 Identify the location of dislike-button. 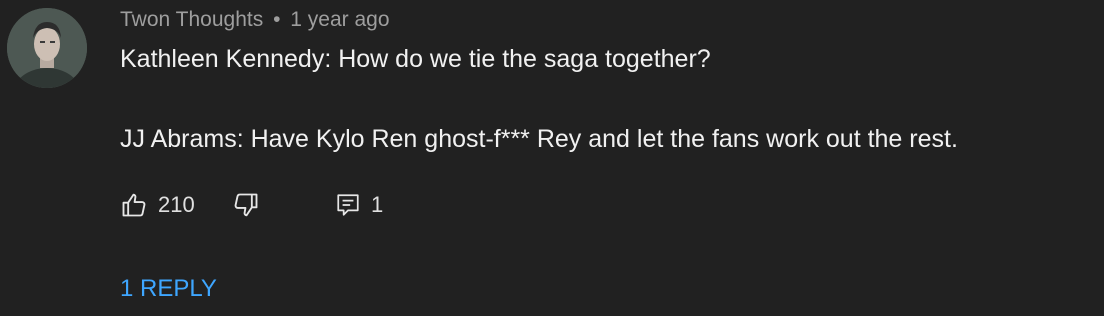
(246, 205).